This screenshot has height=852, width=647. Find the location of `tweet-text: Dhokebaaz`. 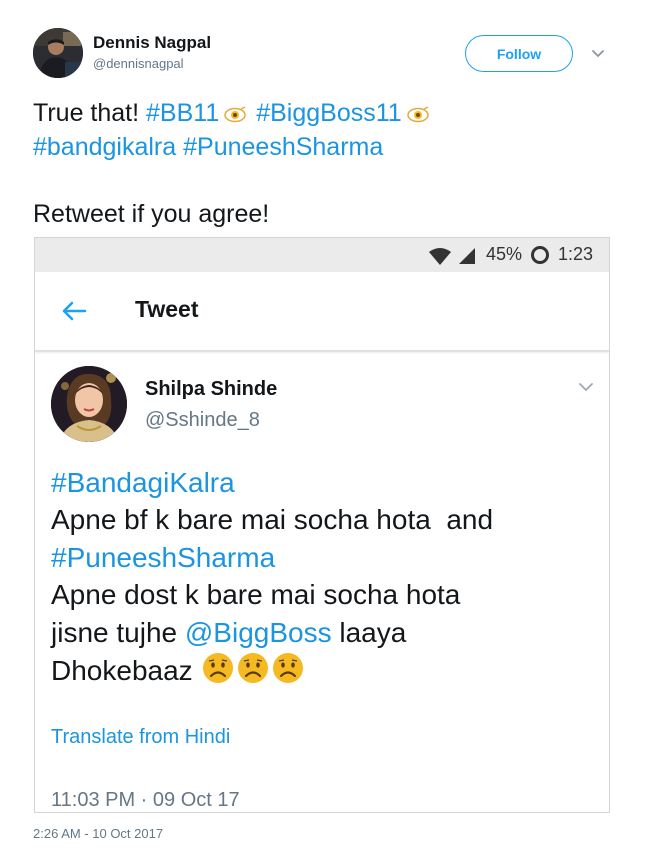

tweet-text: Dhokebaaz is located at coordinates (122, 670).